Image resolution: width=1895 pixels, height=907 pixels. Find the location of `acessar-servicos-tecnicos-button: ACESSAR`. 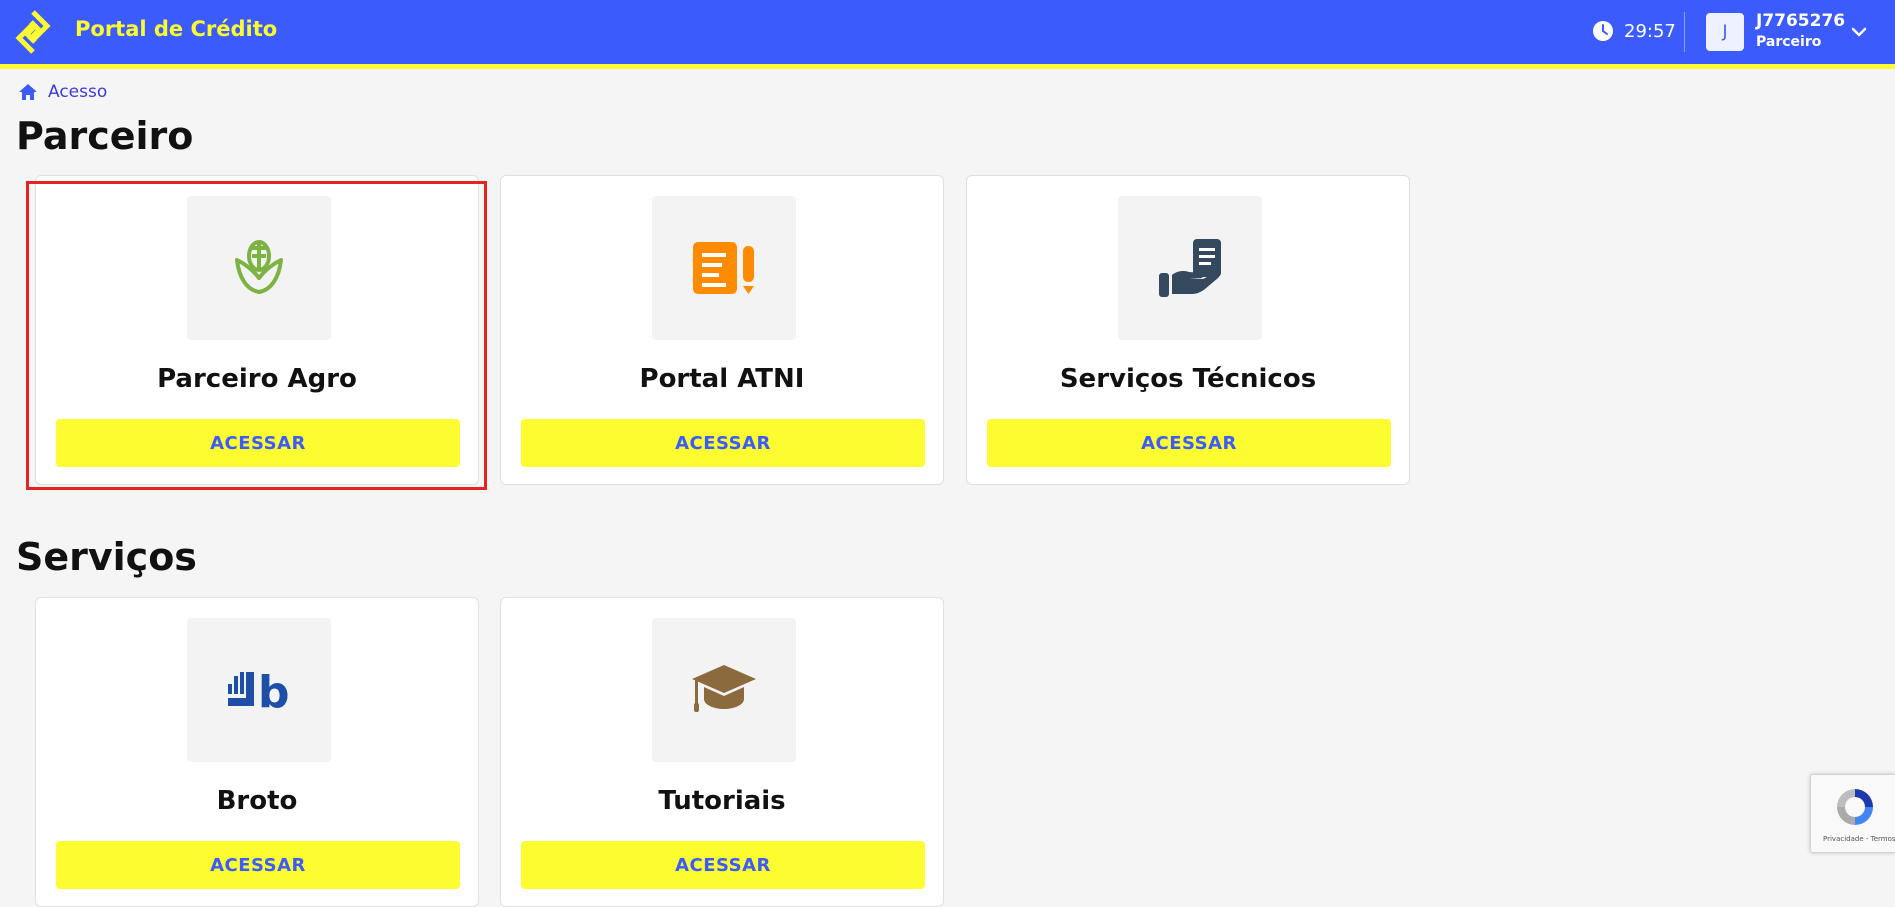

acessar-servicos-tecnicos-button: ACESSAR is located at coordinates (1189, 443).